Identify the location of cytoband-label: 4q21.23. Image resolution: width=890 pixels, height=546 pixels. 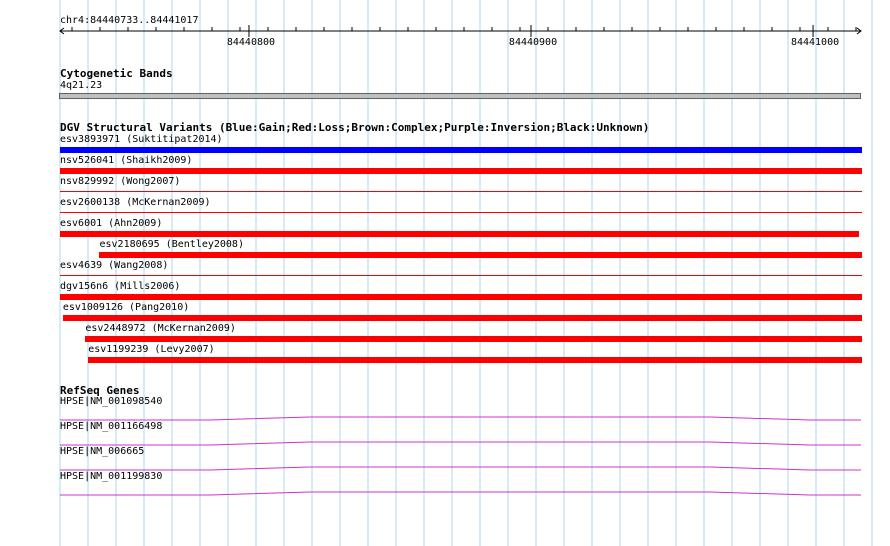
(81, 85).